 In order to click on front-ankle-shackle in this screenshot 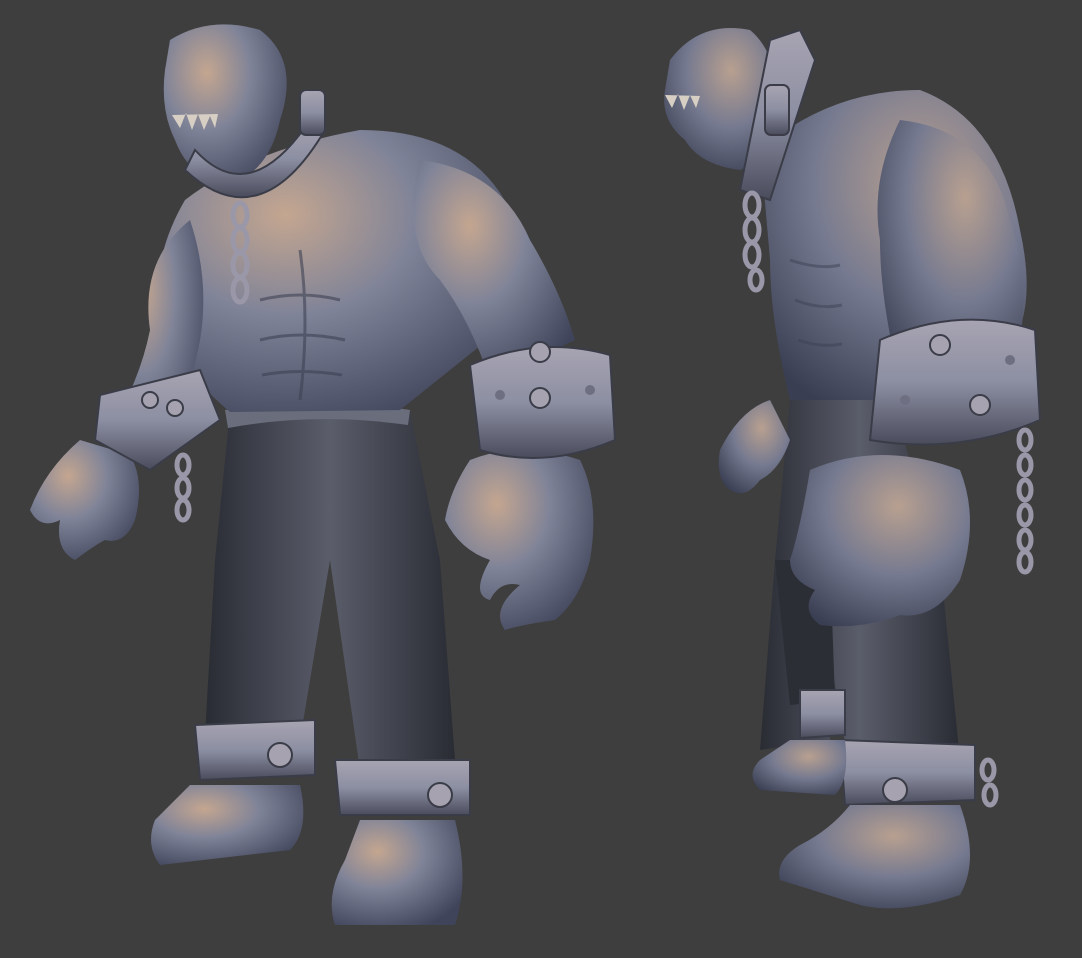, I will do `click(907, 772)`.